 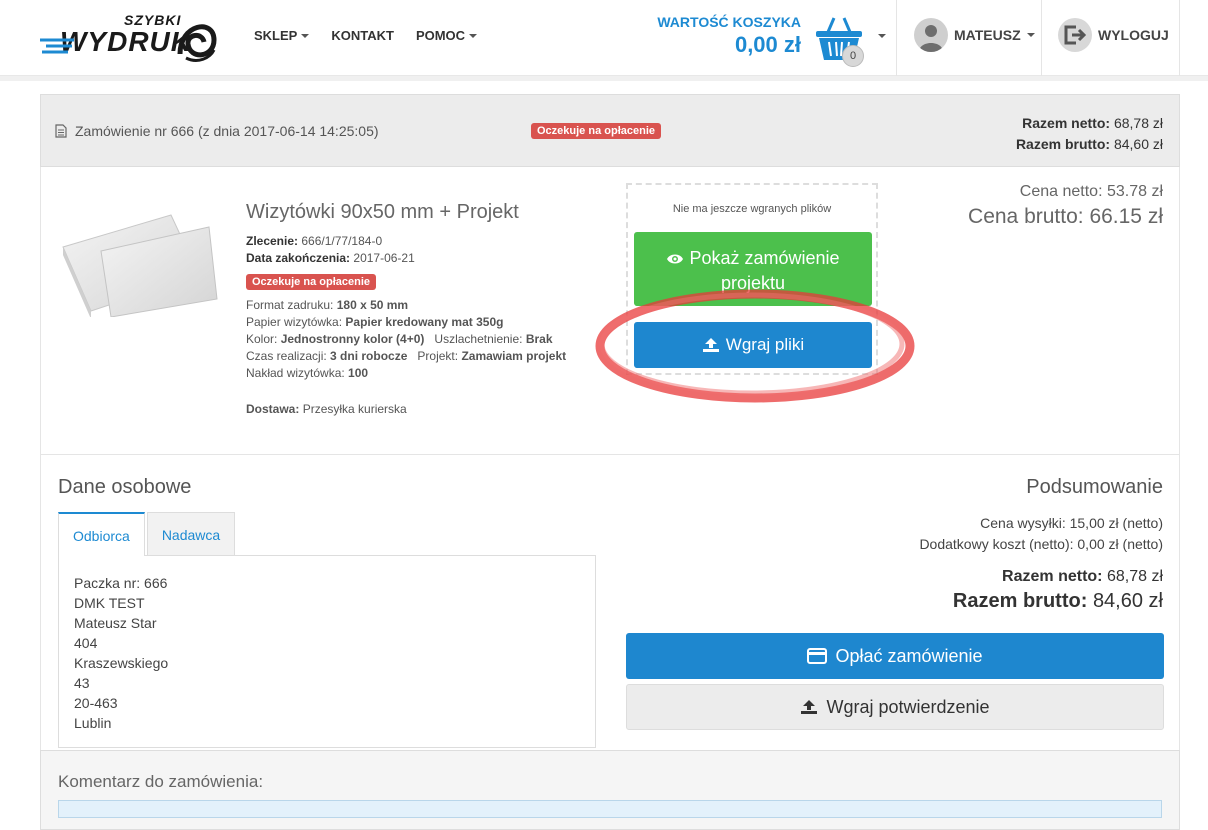 I want to click on eye-icon, so click(x=675, y=259).